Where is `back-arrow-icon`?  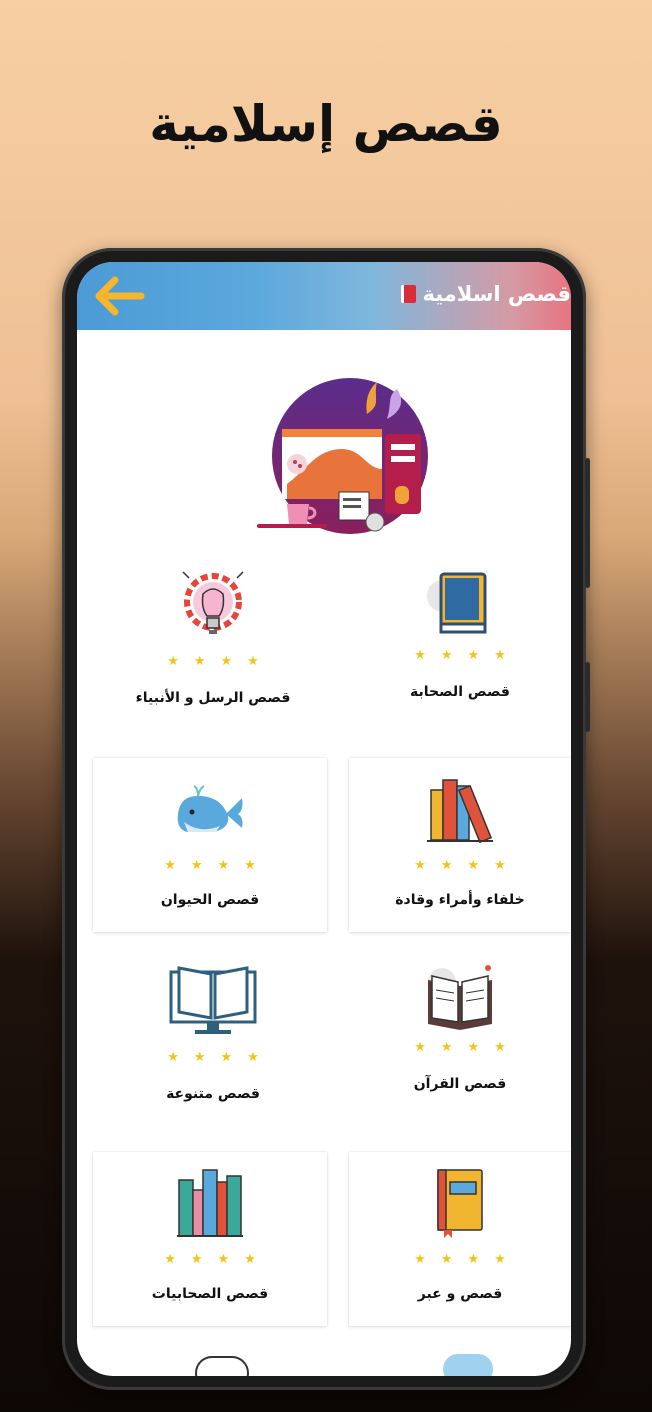
back-arrow-icon is located at coordinates (120, 296).